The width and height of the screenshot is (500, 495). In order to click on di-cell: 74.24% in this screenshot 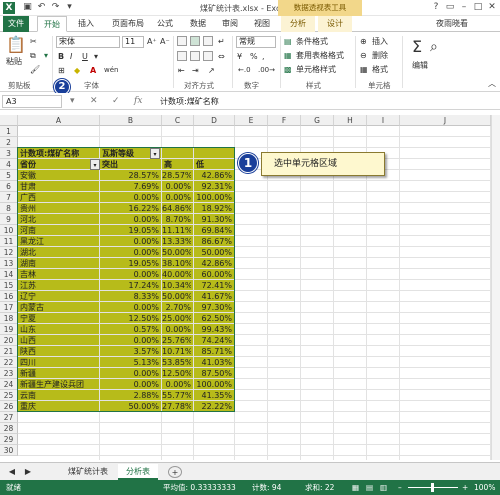, I will do `click(213, 340)`.